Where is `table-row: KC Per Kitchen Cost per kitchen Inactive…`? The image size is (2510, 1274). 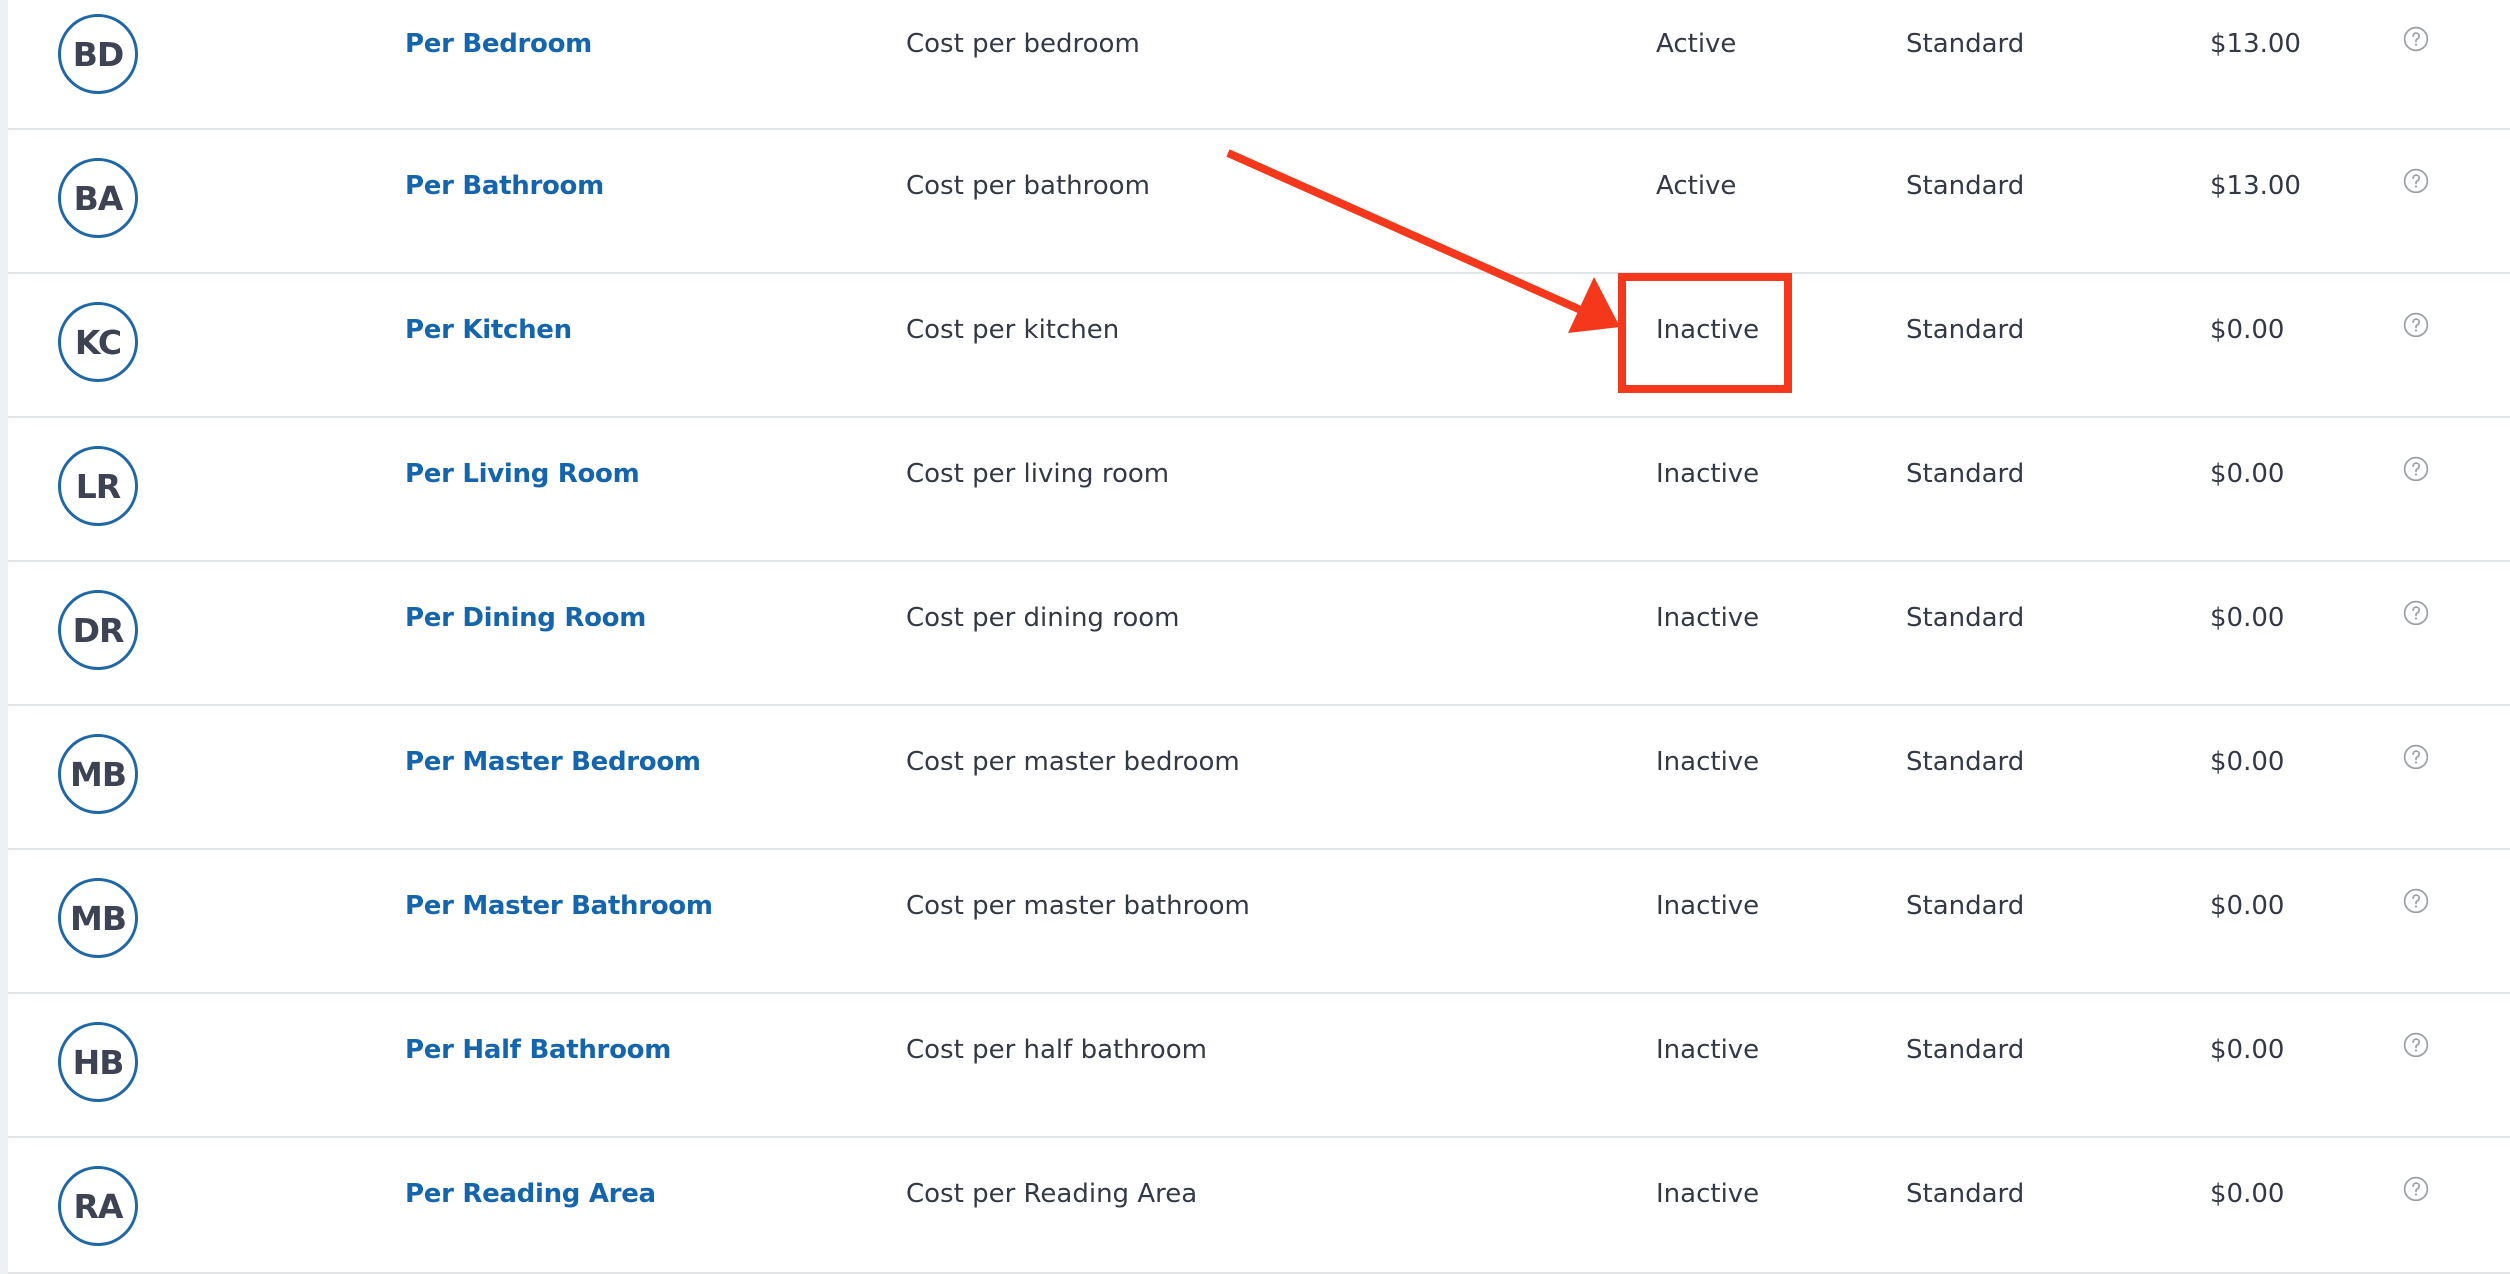
table-row: KC Per Kitchen Cost per kitchen Inactive… is located at coordinates (1259, 346).